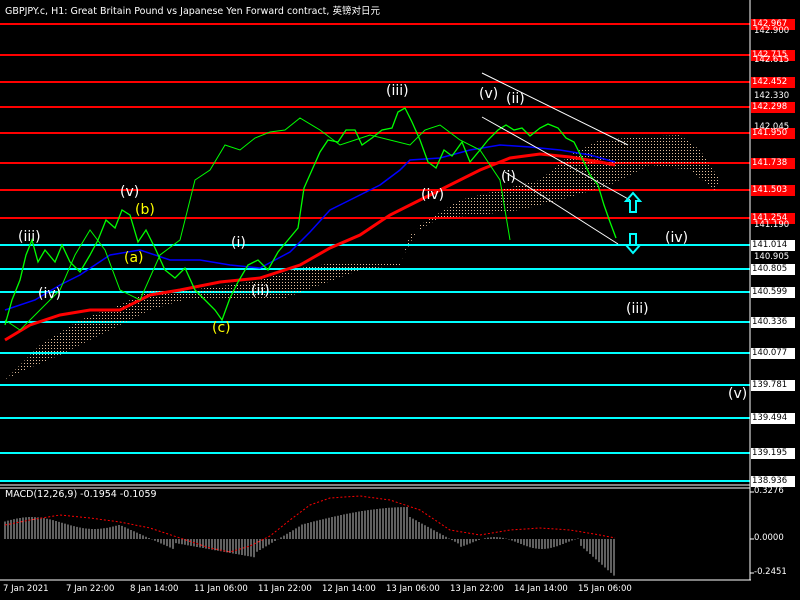 Image resolution: width=800 pixels, height=600 pixels. Describe the element at coordinates (633, 244) in the screenshot. I see `down-arrow-icon` at that location.